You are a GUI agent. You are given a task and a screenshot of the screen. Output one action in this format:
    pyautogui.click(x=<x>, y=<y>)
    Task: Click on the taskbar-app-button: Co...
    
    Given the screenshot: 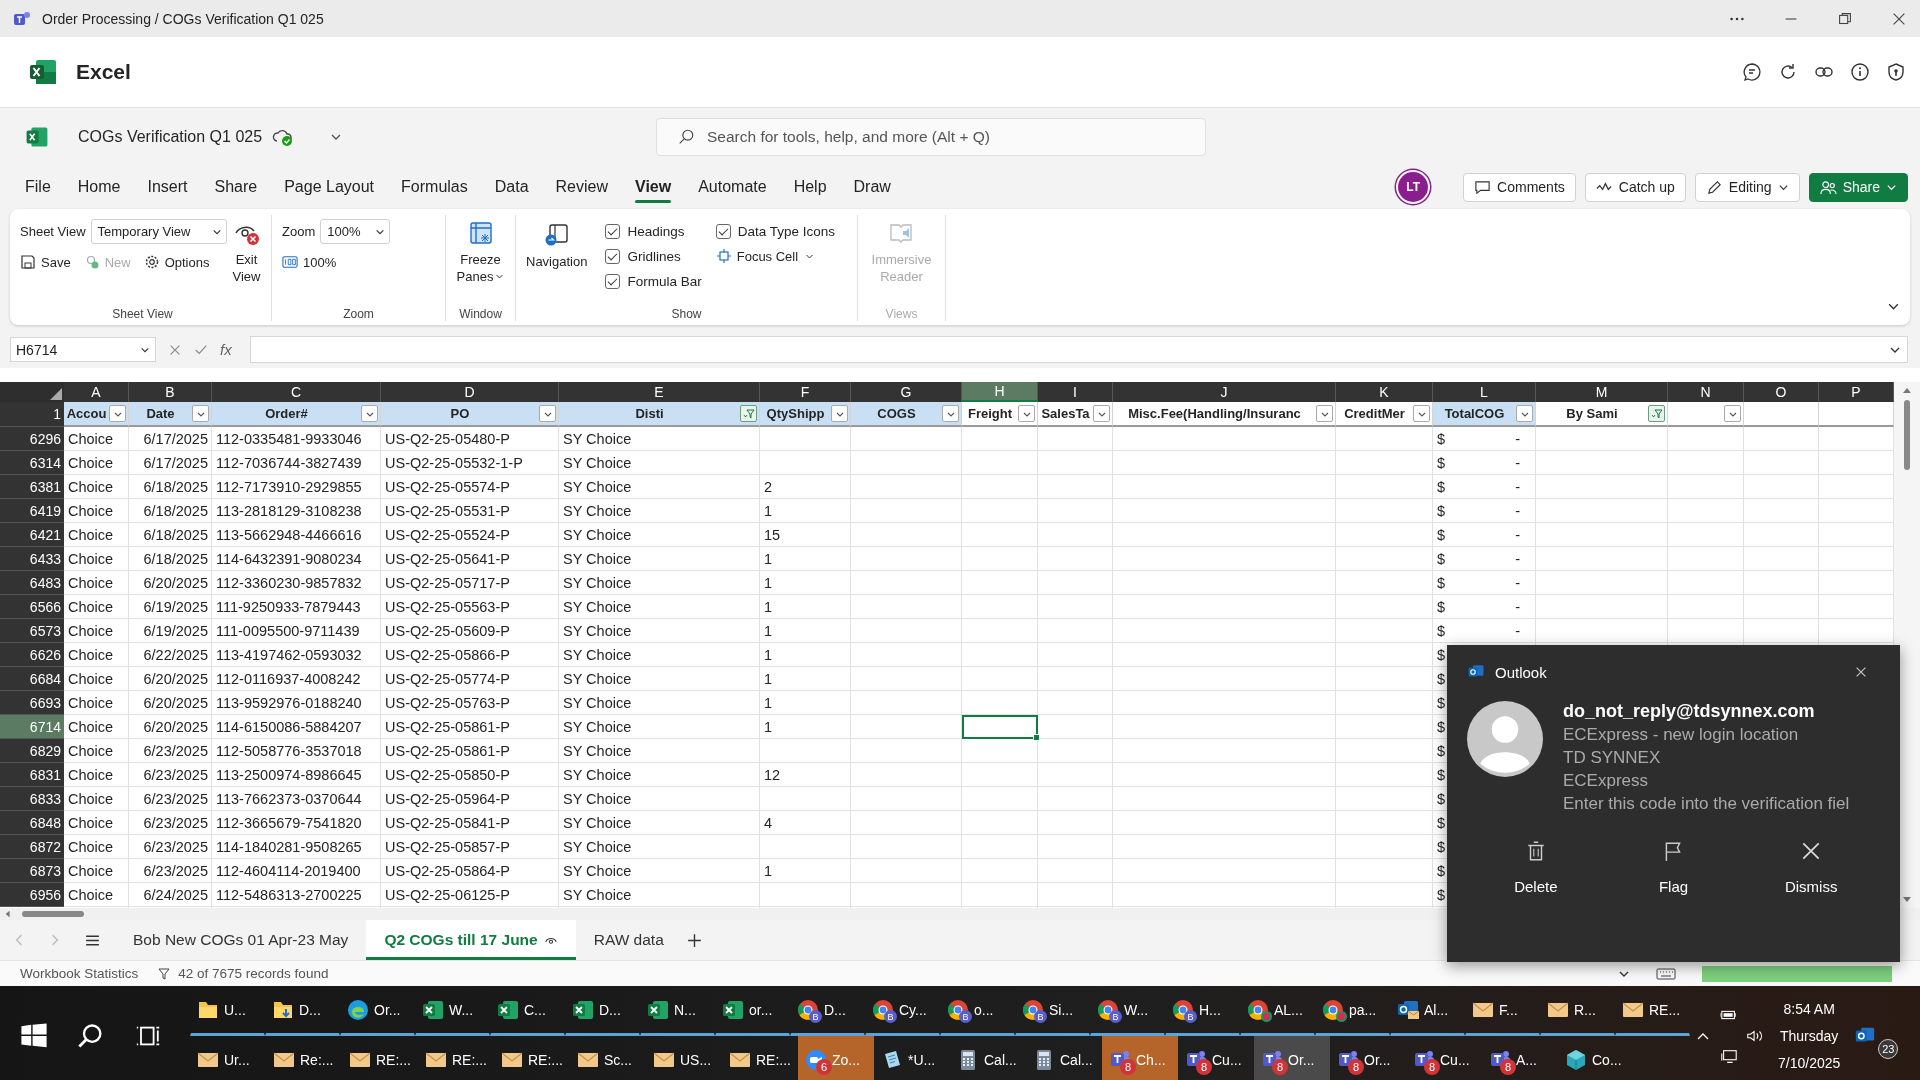 What is the action you would take?
    pyautogui.click(x=1596, y=1058)
    